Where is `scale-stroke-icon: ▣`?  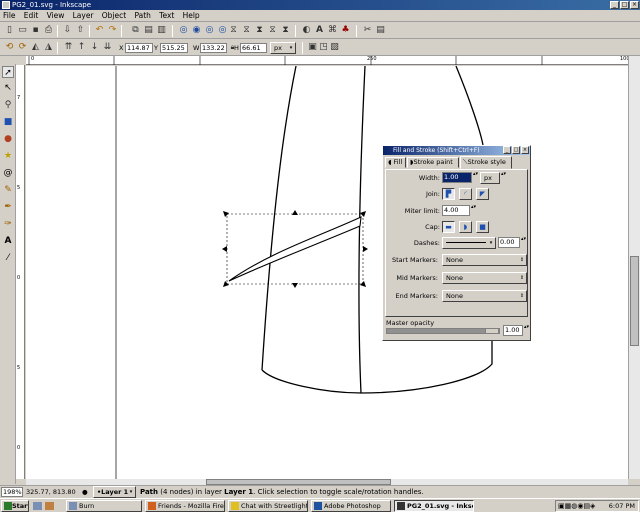 scale-stroke-icon: ▣ is located at coordinates (312, 47).